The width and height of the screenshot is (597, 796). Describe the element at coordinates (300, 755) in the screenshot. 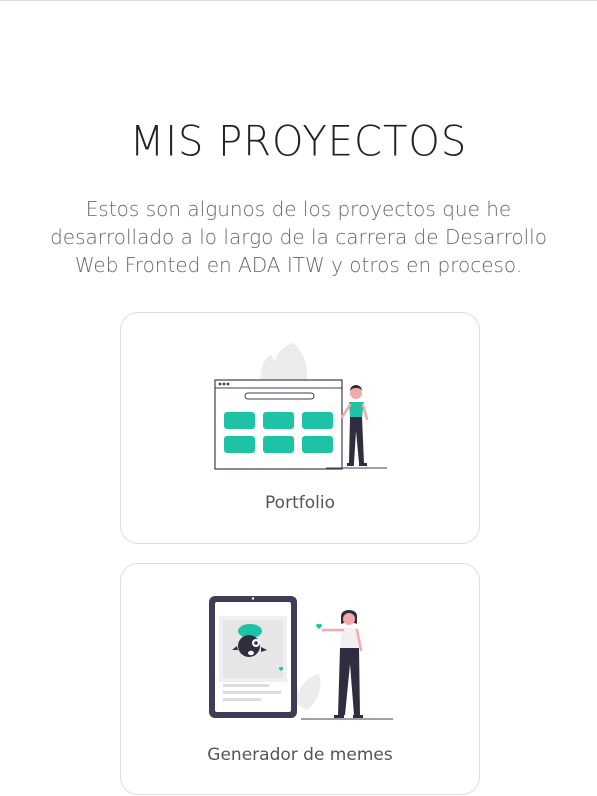

I see `project-card-label: Generador de memes` at that location.